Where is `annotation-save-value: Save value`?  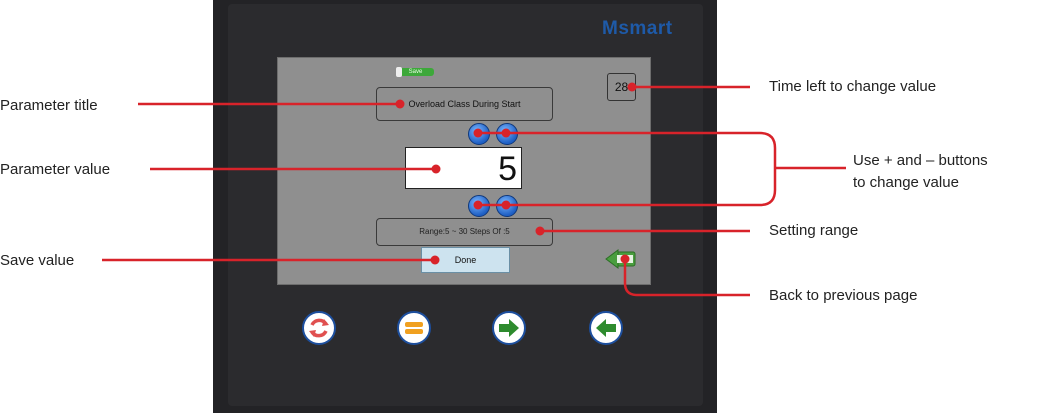
annotation-save-value: Save value is located at coordinates (37, 260).